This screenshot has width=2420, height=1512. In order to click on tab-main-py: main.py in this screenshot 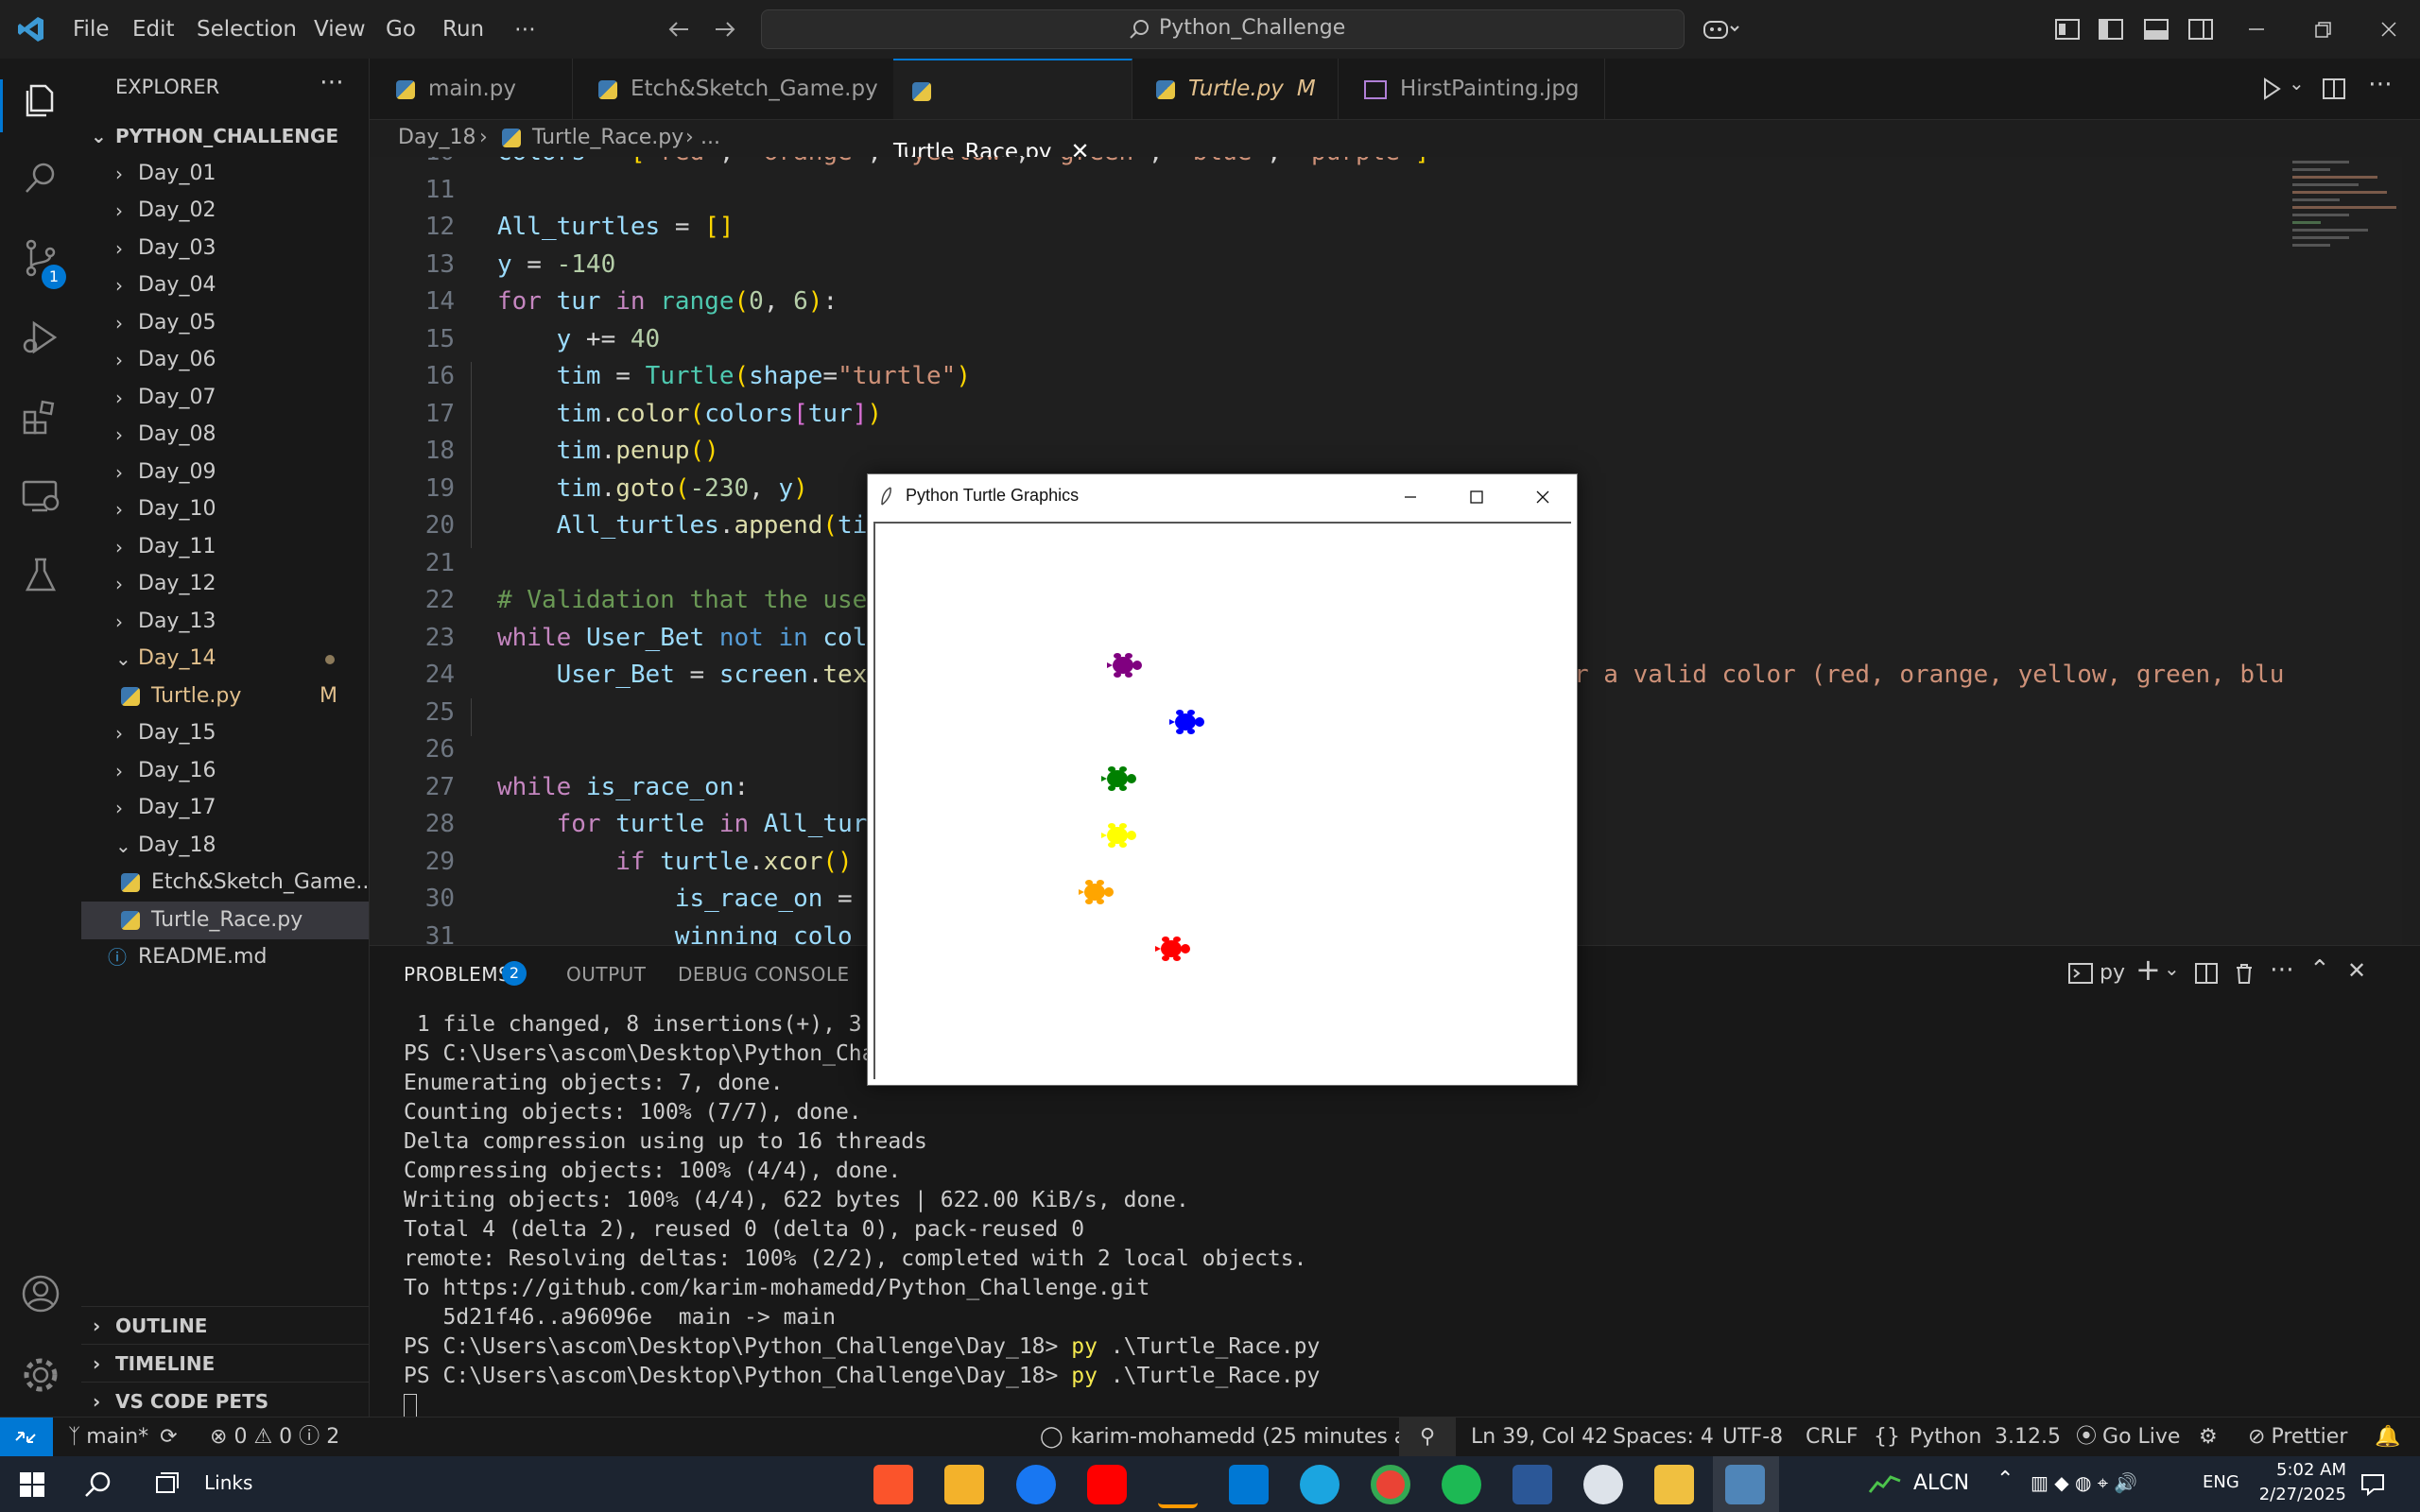, I will do `click(471, 89)`.